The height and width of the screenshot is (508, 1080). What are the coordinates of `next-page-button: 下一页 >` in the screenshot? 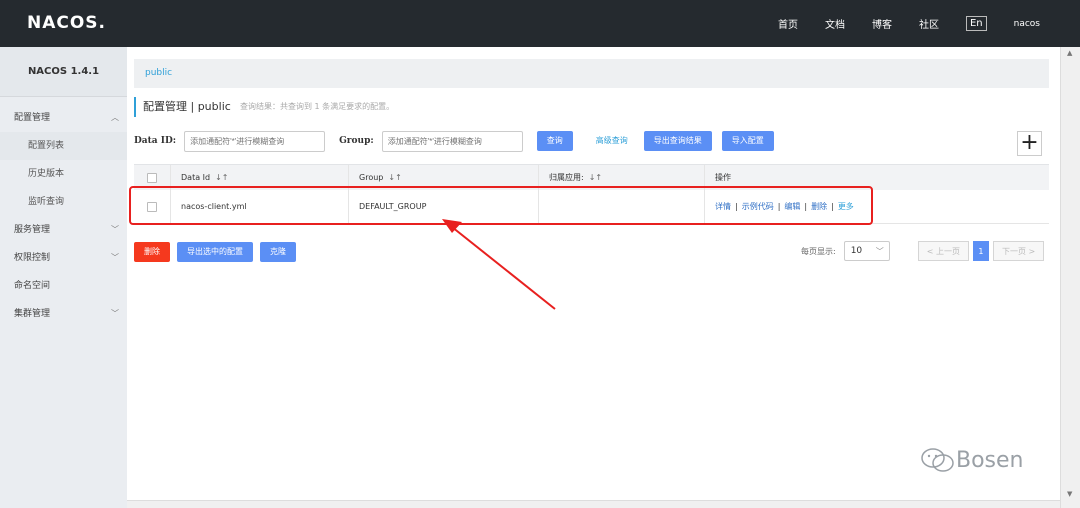 It's located at (1018, 251).